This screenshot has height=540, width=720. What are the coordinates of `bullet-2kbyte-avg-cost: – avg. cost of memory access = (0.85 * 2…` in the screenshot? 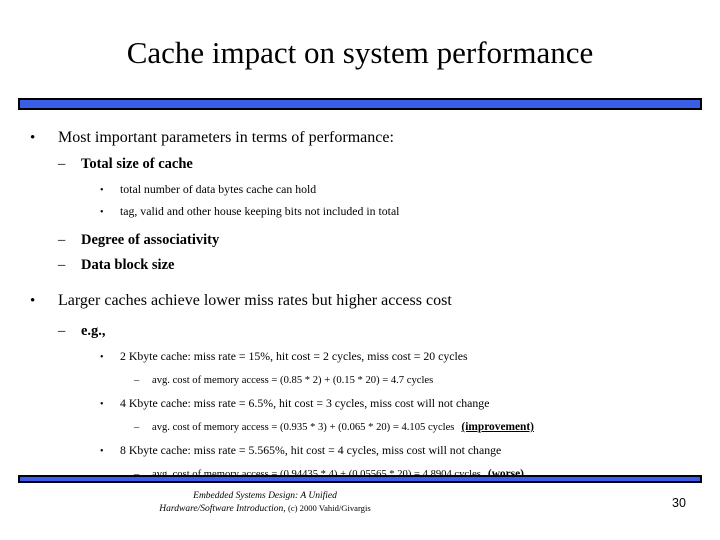 It's located at (427, 380).